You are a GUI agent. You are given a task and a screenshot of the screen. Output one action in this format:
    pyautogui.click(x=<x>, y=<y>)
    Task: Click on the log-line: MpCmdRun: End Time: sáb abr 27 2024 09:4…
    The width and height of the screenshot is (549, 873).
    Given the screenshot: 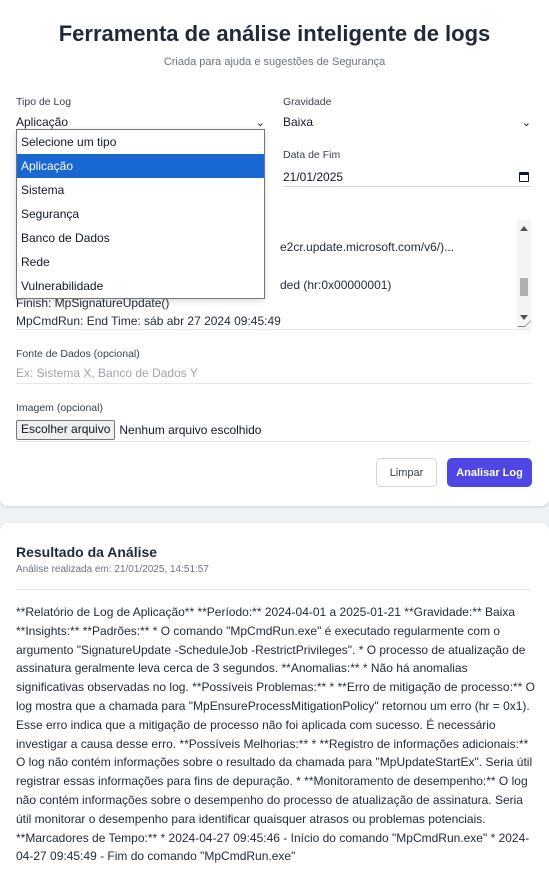 What is the action you would take?
    pyautogui.click(x=148, y=321)
    